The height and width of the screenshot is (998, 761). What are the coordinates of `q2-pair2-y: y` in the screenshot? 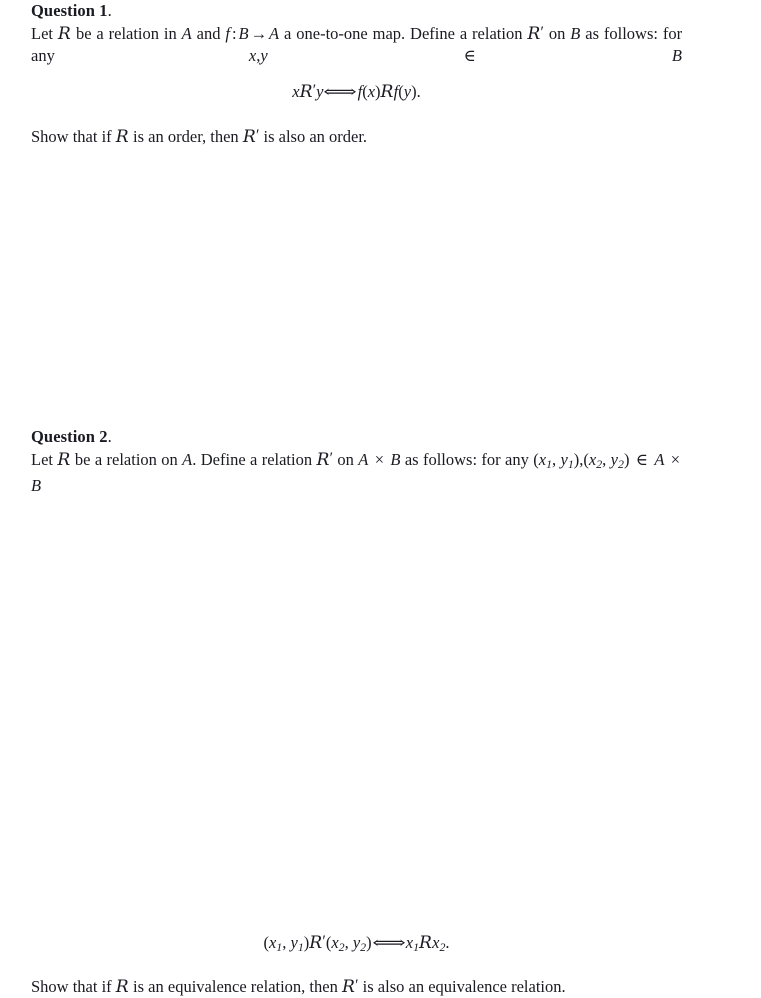 It's located at (614, 459).